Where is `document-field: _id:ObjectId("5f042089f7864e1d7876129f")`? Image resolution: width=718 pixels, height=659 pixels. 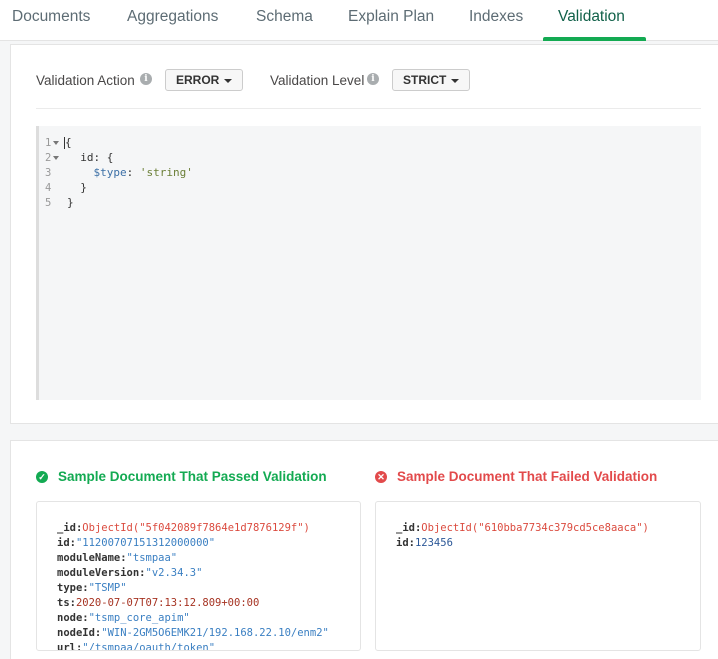
document-field: _id:ObjectId("5f042089f7864e1d7876129f") is located at coordinates (183, 528).